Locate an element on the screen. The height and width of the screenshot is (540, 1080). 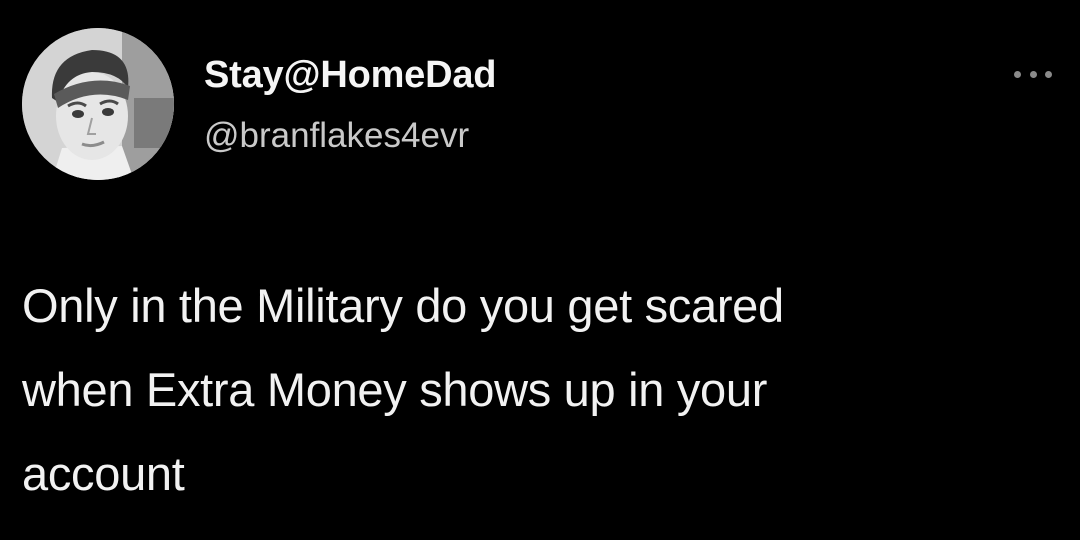
tweet-text-line: when Extra Money shows up in your is located at coordinates (395, 389).